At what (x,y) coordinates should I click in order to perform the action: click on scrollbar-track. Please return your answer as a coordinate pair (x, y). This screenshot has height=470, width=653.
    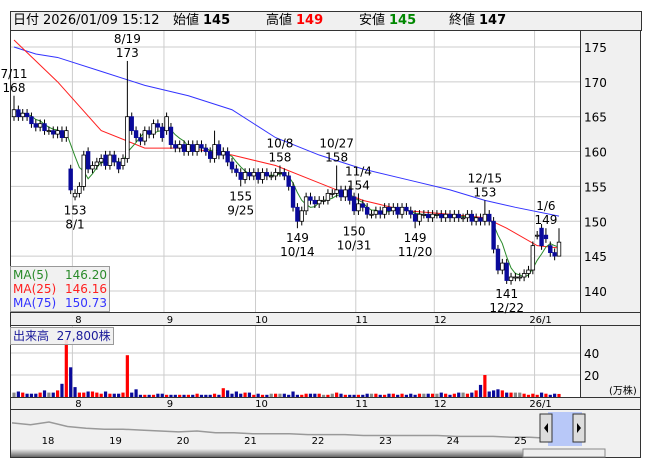
    Looking at the image, I should click on (267, 453).